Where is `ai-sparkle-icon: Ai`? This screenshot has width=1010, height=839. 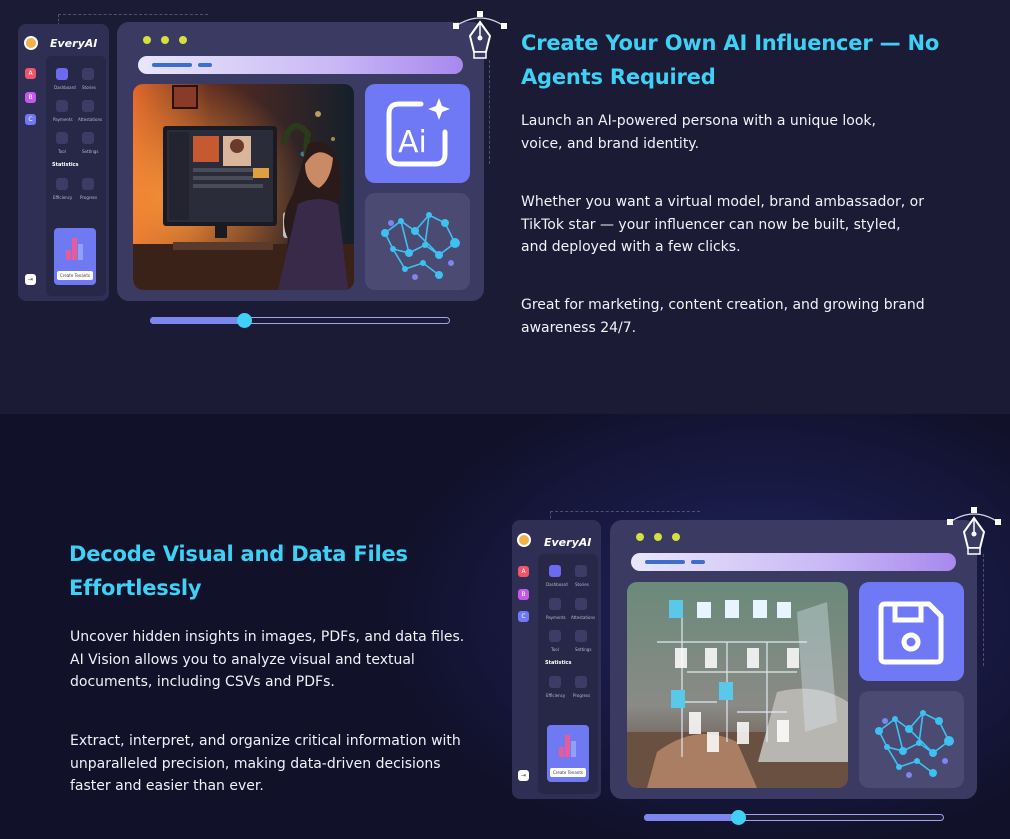 ai-sparkle-icon: Ai is located at coordinates (418, 132).